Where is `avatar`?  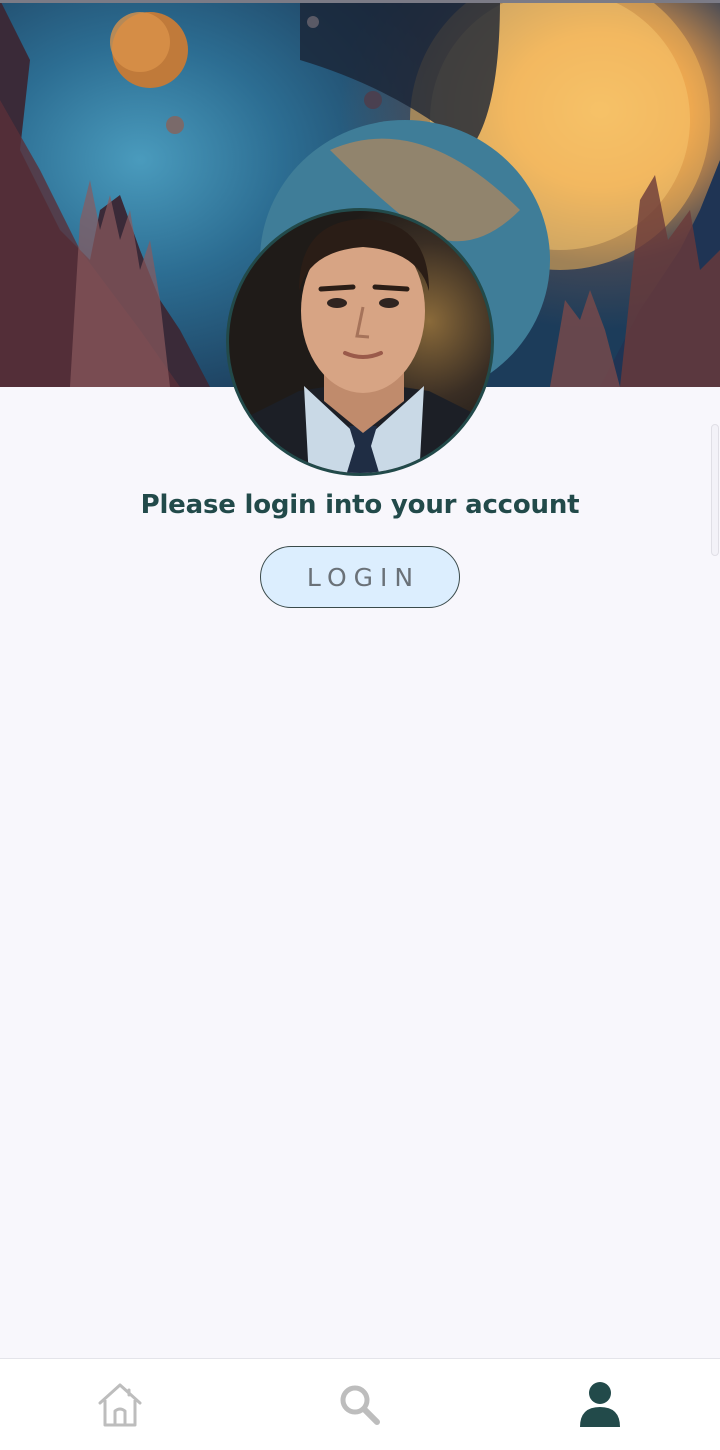
avatar is located at coordinates (360, 342).